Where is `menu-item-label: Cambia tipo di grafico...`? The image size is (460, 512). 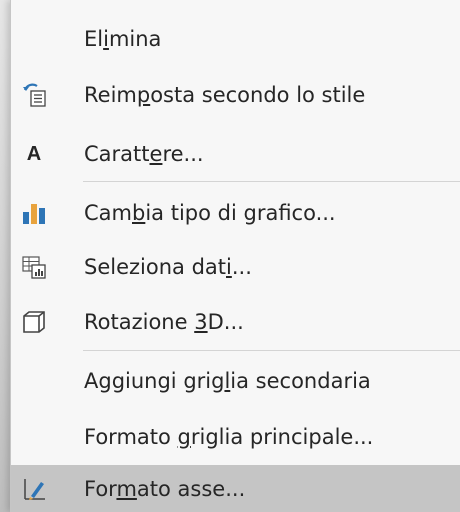 menu-item-label: Cambia tipo di grafico... is located at coordinates (210, 213).